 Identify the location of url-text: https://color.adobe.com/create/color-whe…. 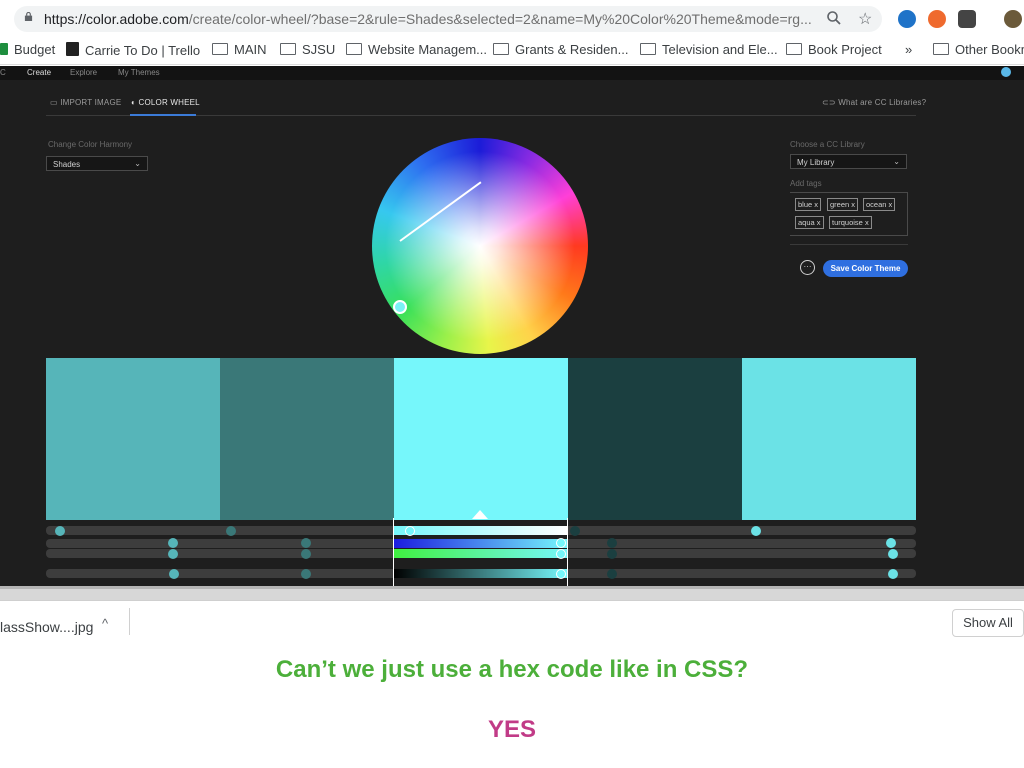
(434, 19).